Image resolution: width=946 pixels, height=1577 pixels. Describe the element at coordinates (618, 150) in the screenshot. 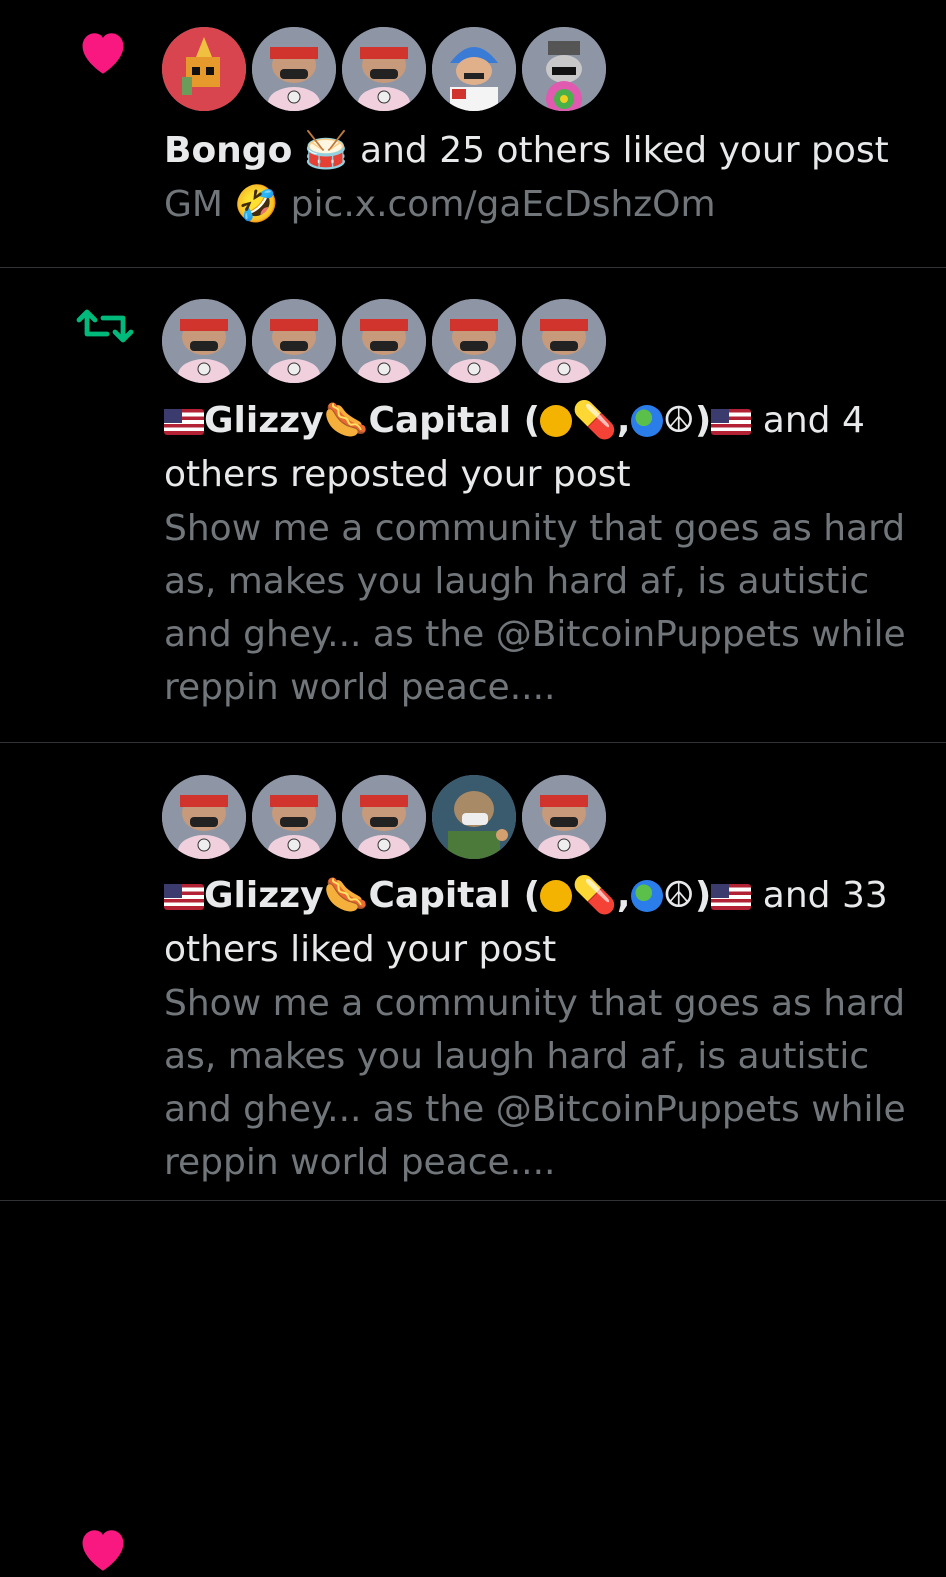

I see `action-text: and 25 others liked your post` at that location.